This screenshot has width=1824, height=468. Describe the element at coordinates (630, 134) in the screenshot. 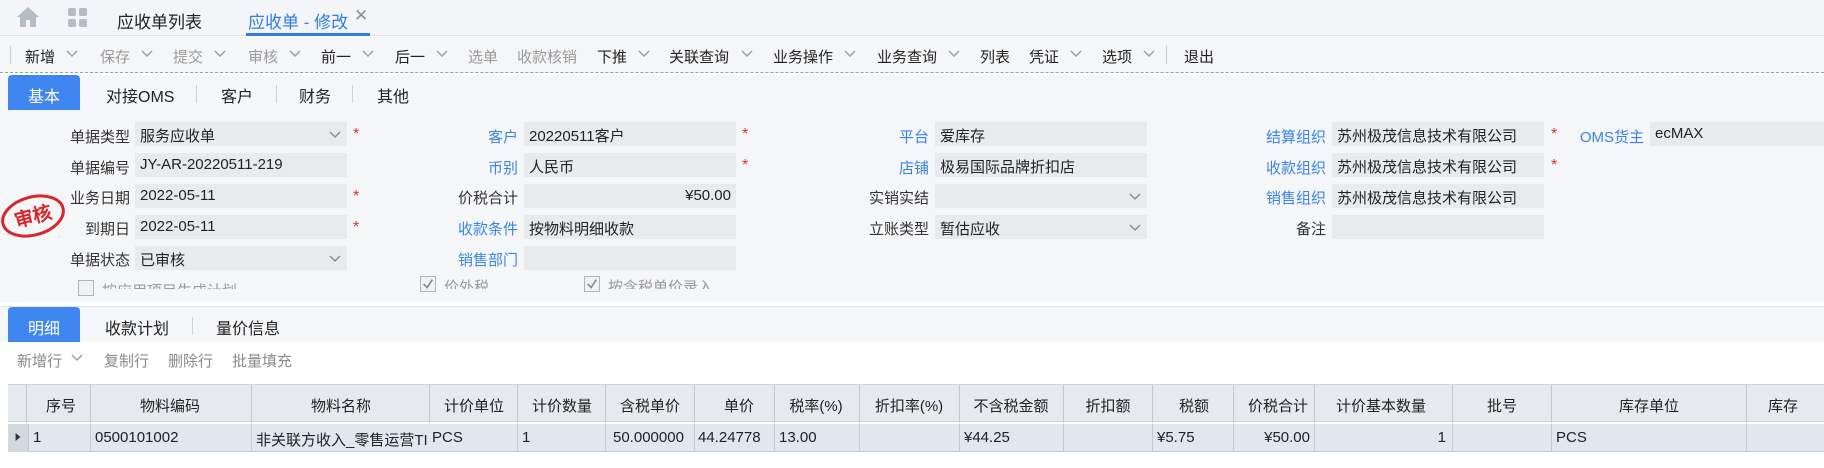

I see `customer-field: 20220511客户` at that location.